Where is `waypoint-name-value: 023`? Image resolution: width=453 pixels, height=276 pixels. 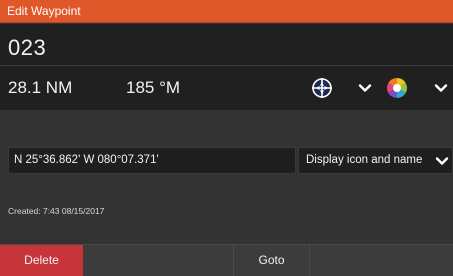 waypoint-name-value: 023 is located at coordinates (27, 47).